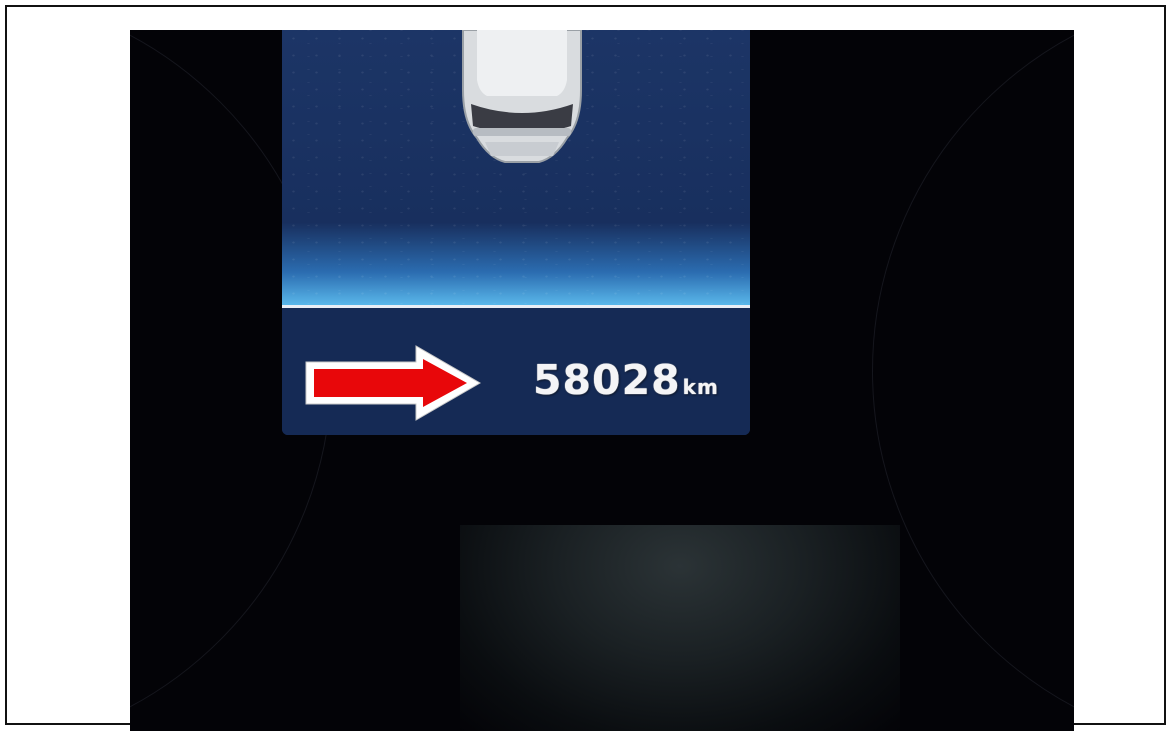 The width and height of the screenshot is (1173, 731). I want to click on odometer-reading: 58028 km, so click(626, 380).